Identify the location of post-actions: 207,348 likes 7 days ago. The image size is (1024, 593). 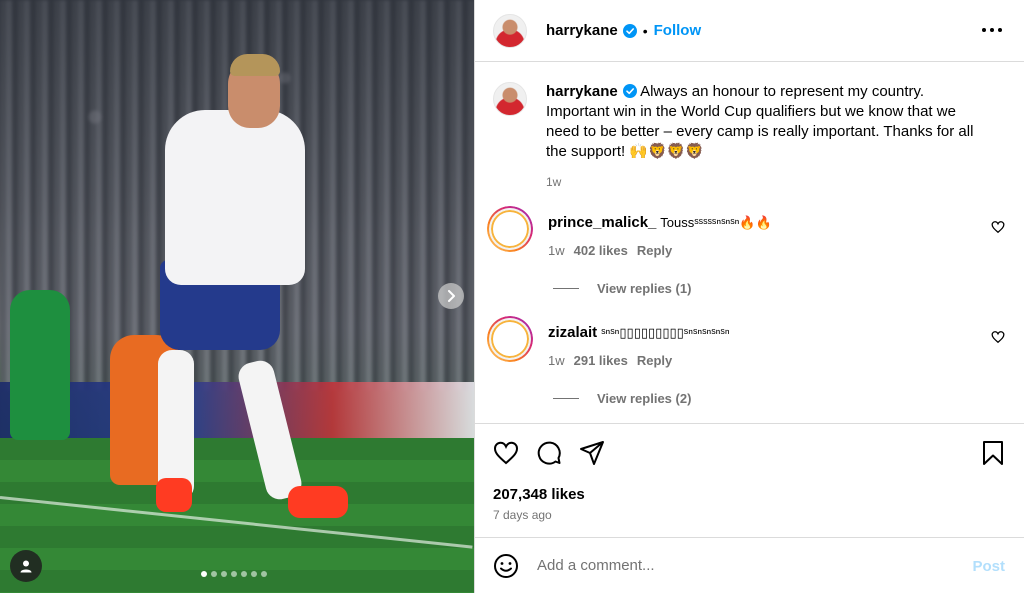
(749, 480).